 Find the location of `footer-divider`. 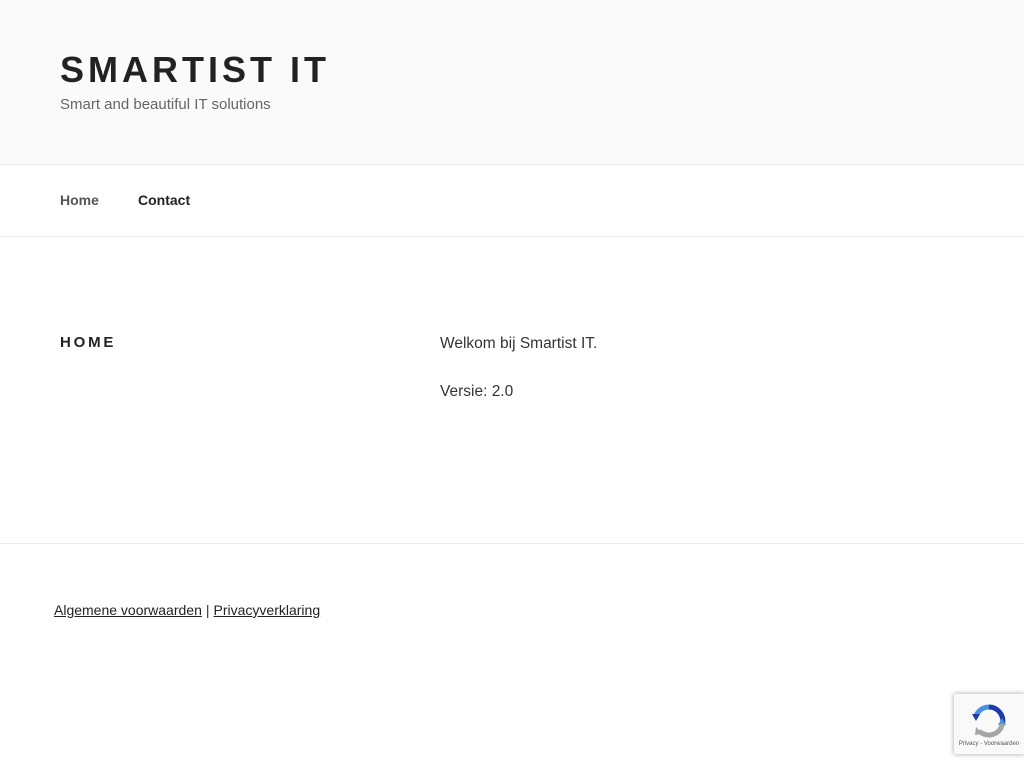

footer-divider is located at coordinates (512, 543).